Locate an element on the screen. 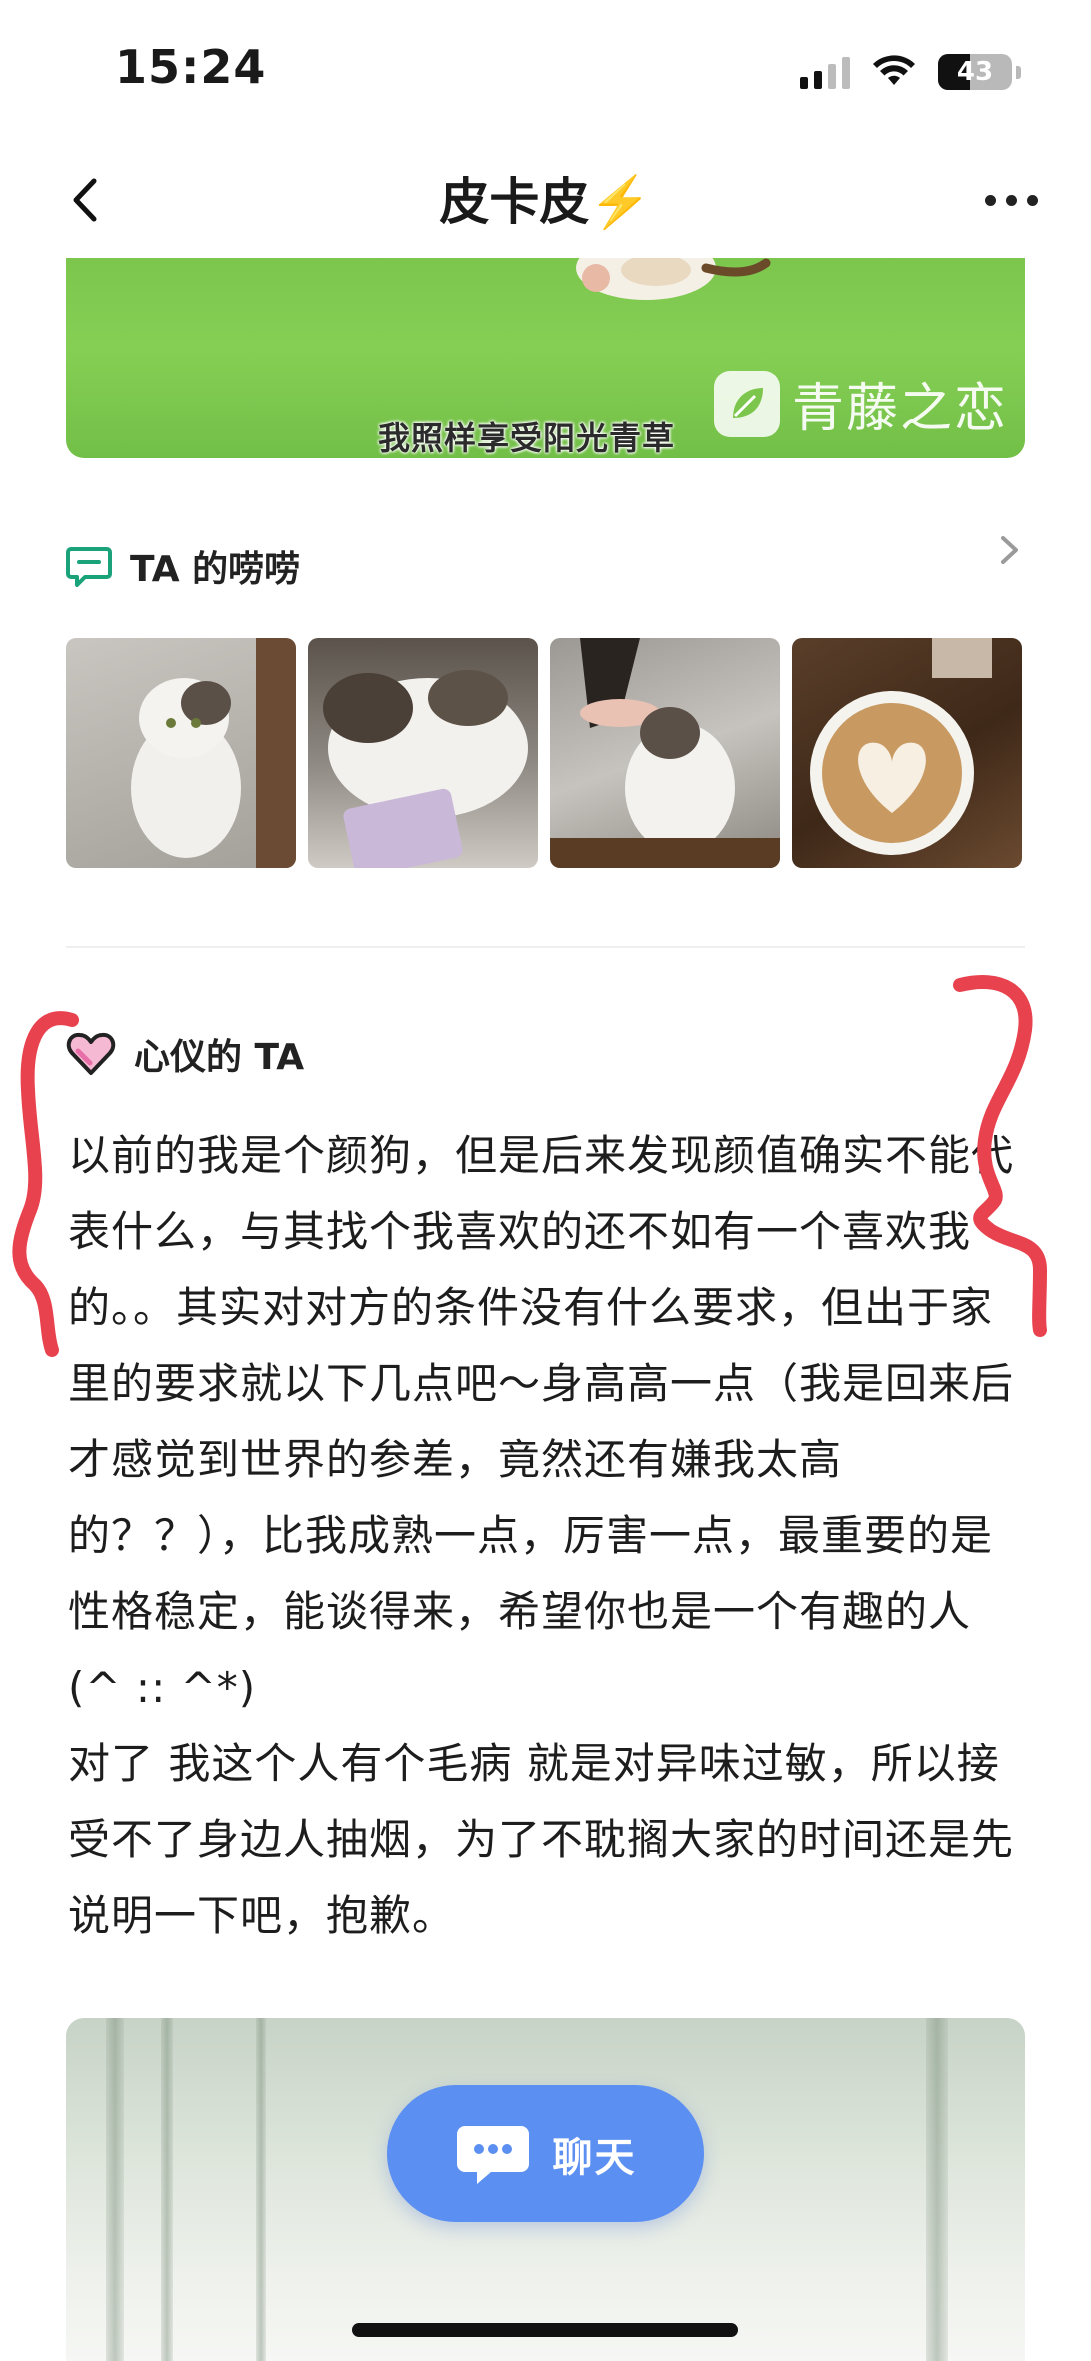 The height and width of the screenshot is (2361, 1091). ideal-section-header: 心仪的 TA is located at coordinates (185, 1054).